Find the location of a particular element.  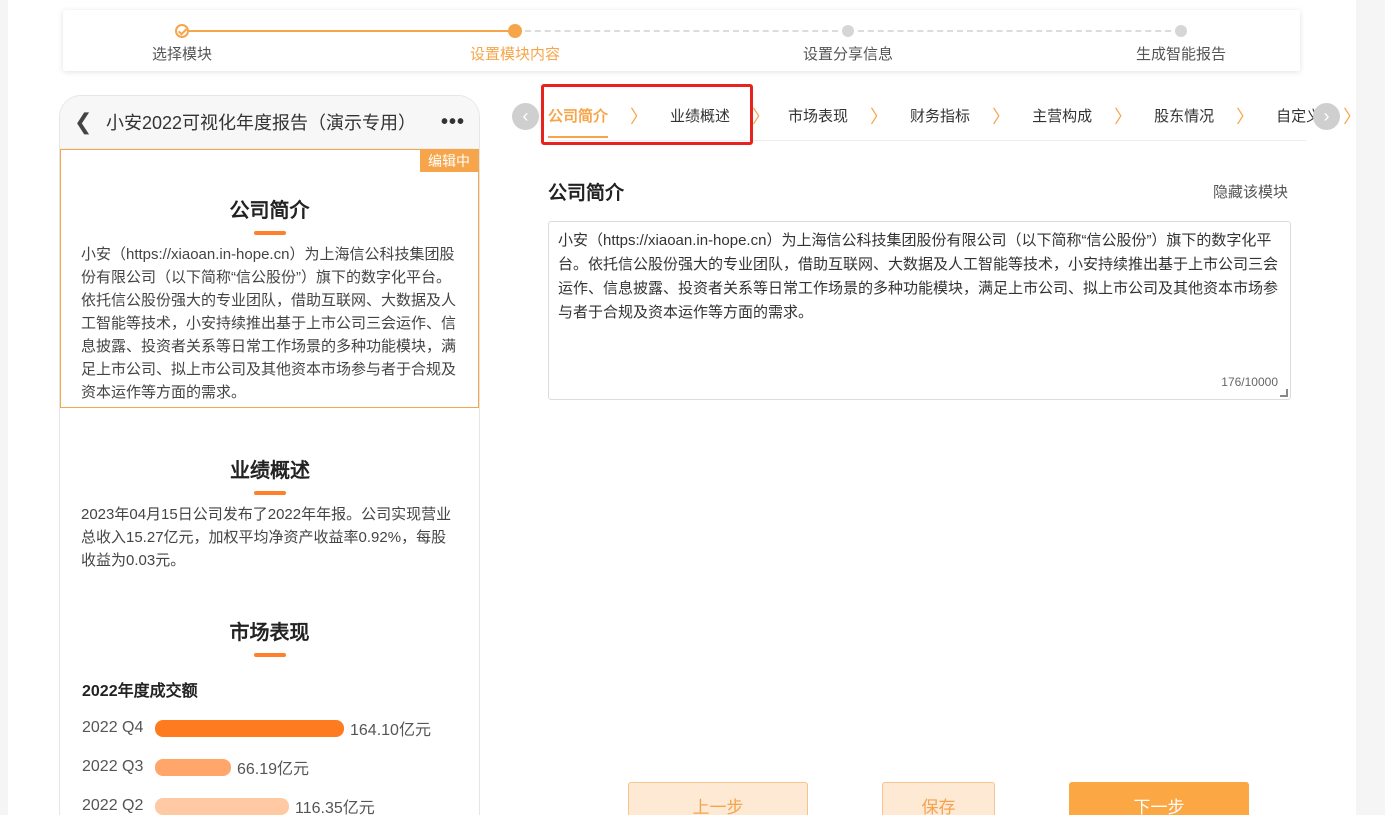

progress-stepper: 选择模块 设置模块内容 设置分享信息 生成智能报告 is located at coordinates (681, 40).